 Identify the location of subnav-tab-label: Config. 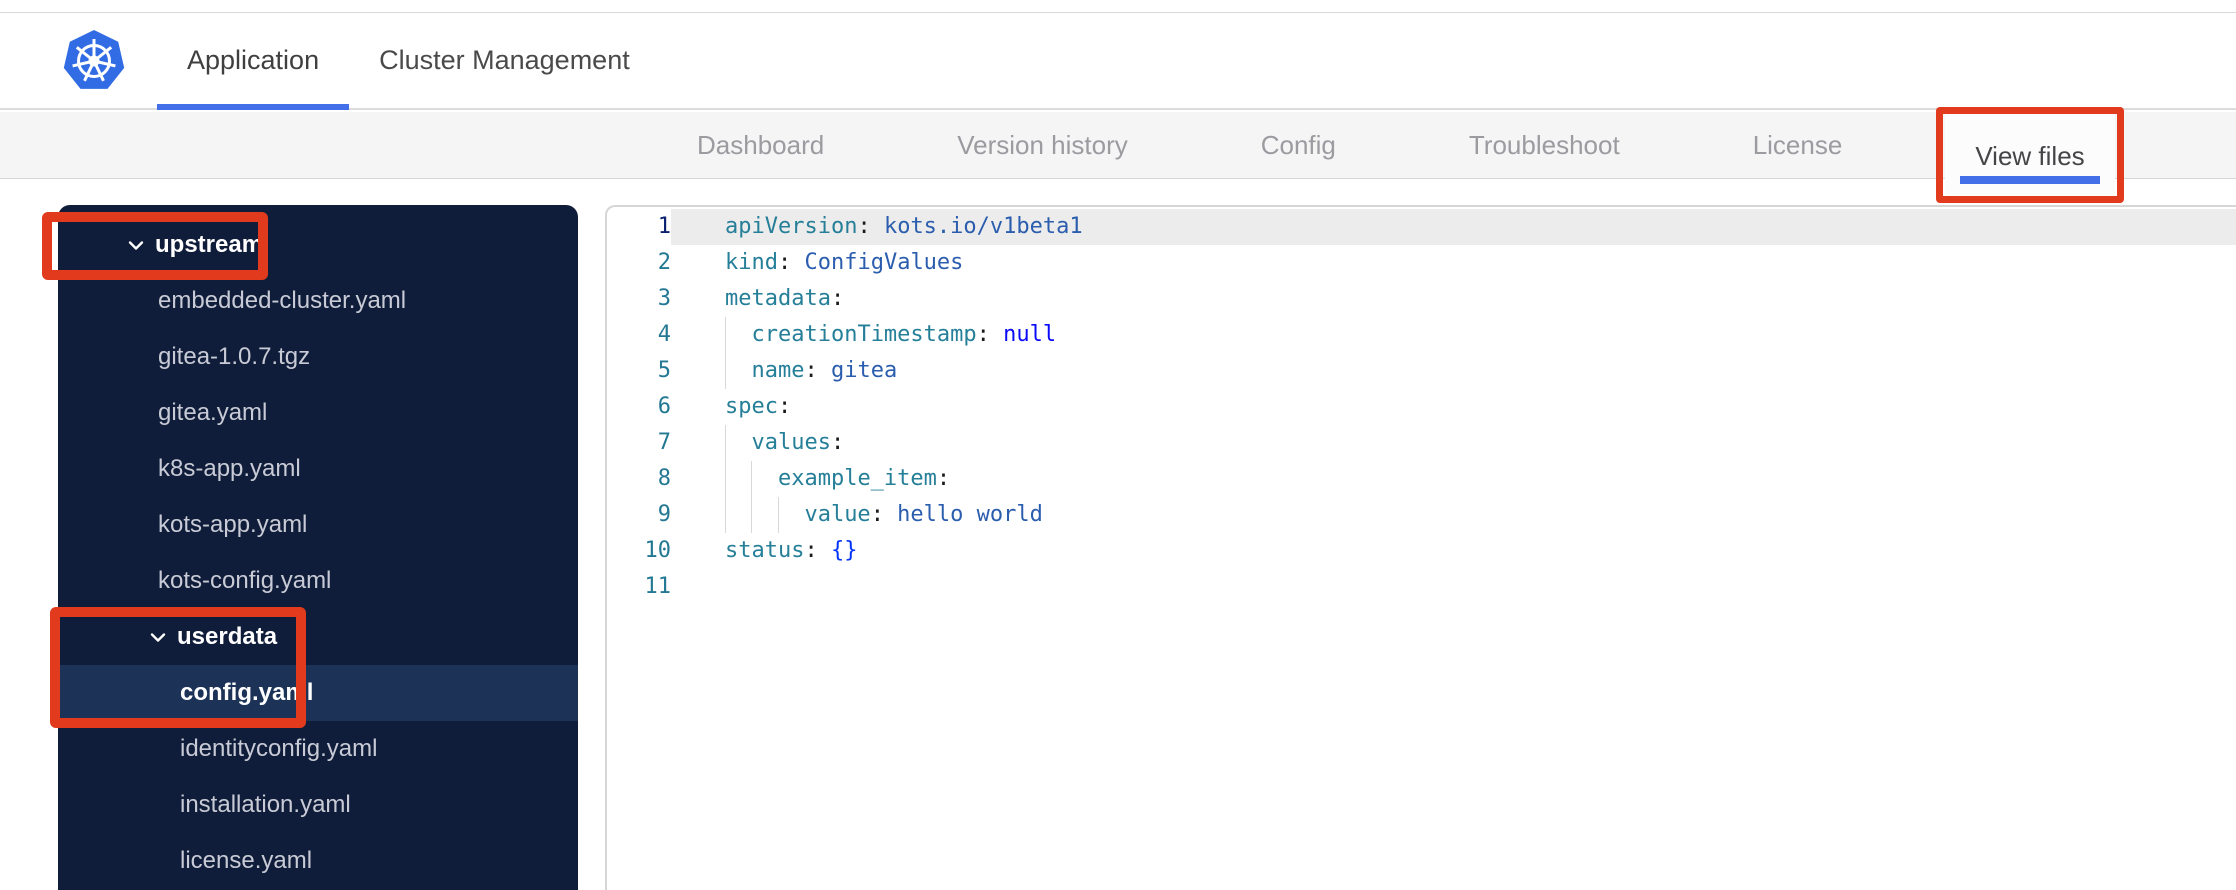
(1298, 144).